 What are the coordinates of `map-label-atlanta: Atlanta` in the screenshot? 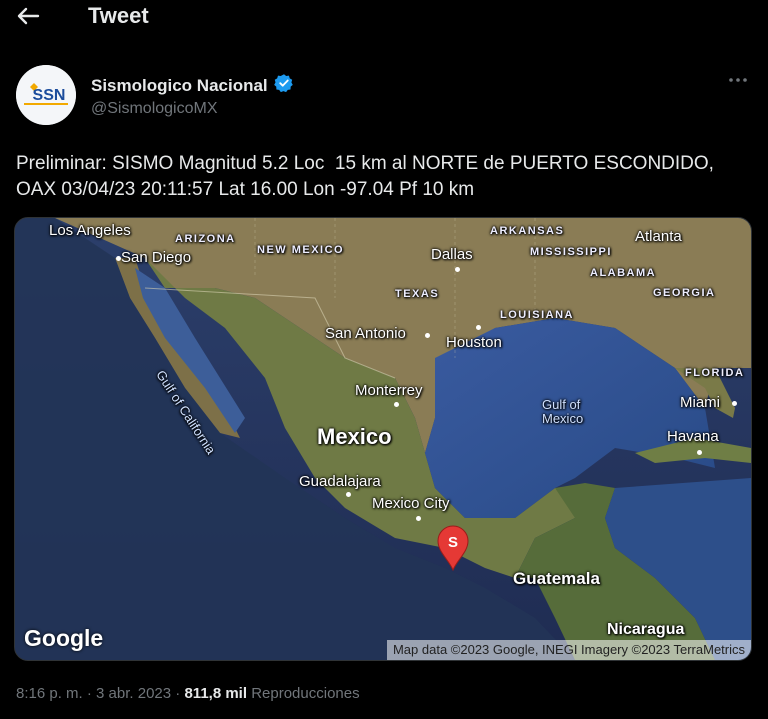 It's located at (658, 236).